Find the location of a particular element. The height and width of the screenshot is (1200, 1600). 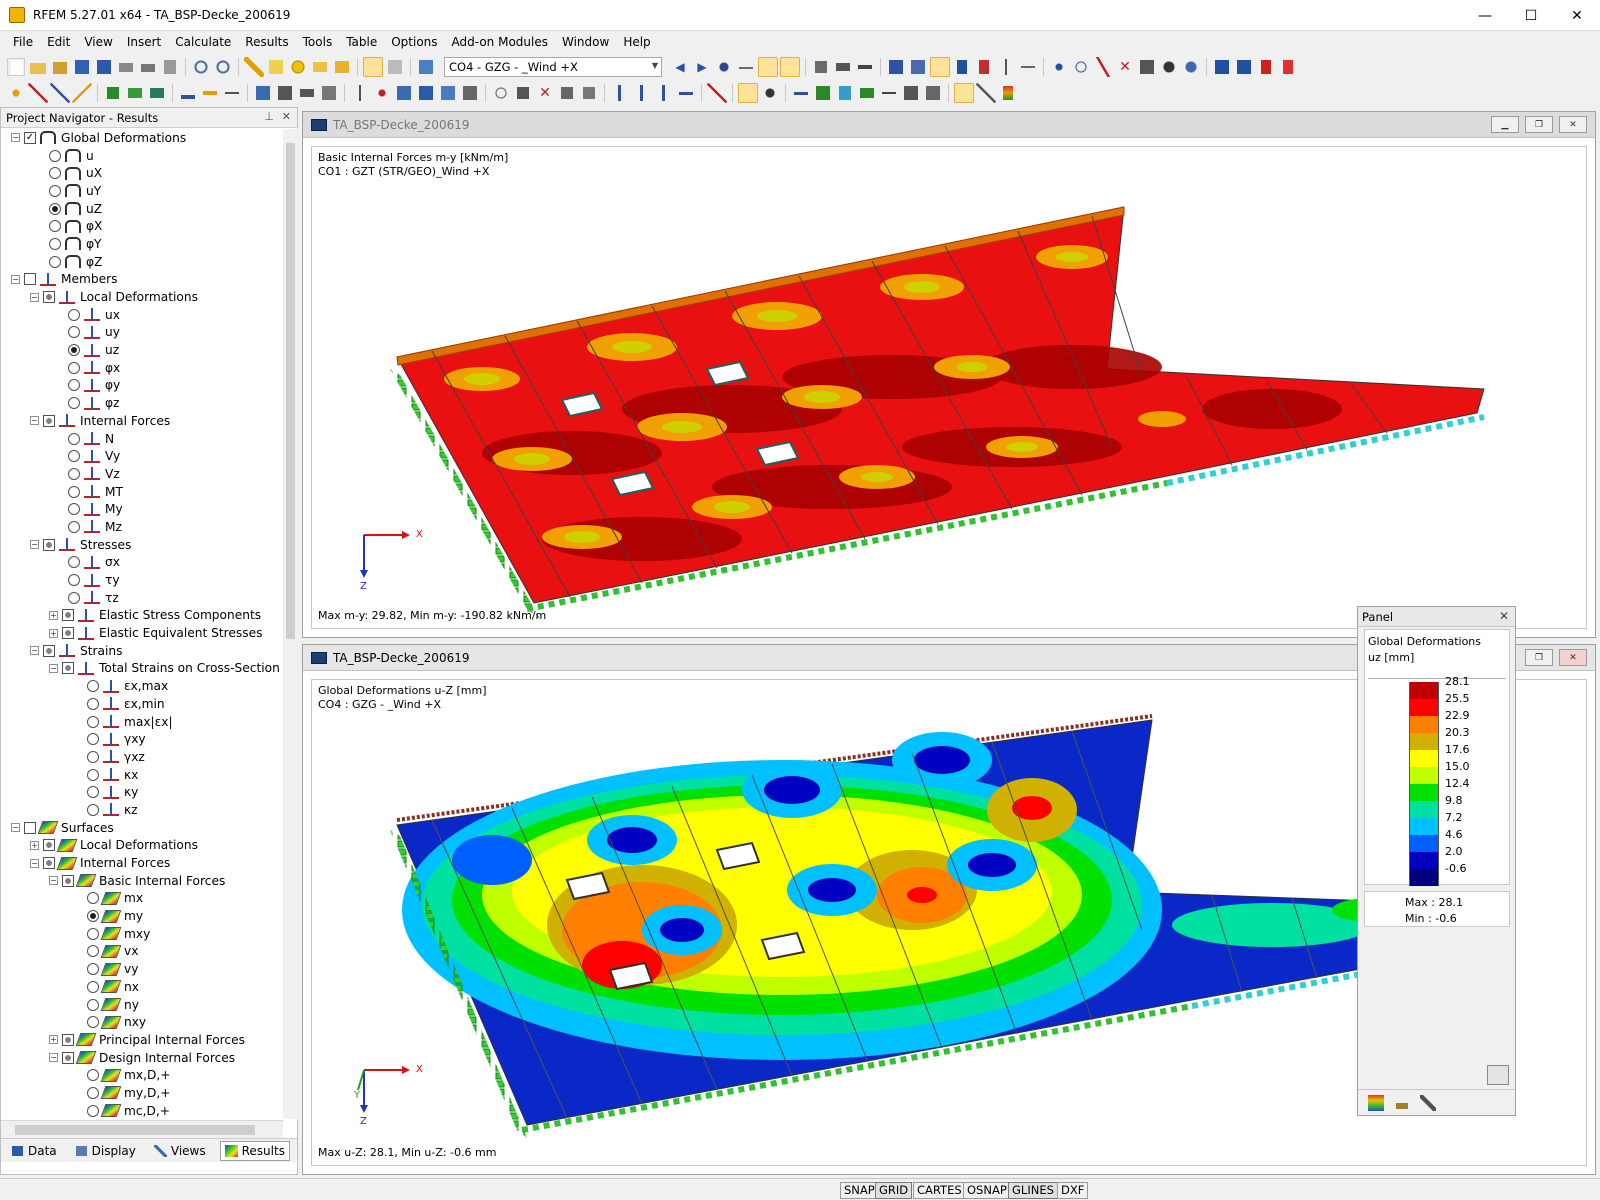

tree-item: MT is located at coordinates (142, 492).